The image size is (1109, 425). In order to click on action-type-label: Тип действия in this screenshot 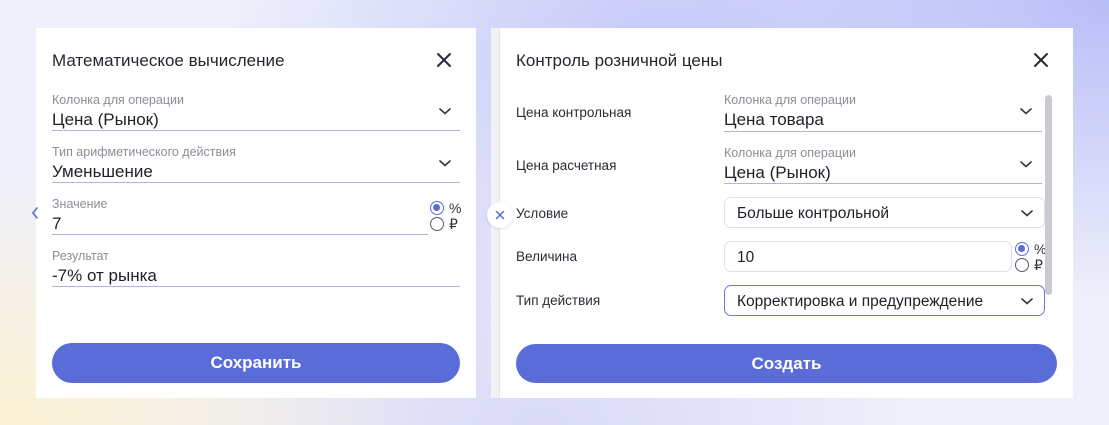, I will do `click(558, 300)`.